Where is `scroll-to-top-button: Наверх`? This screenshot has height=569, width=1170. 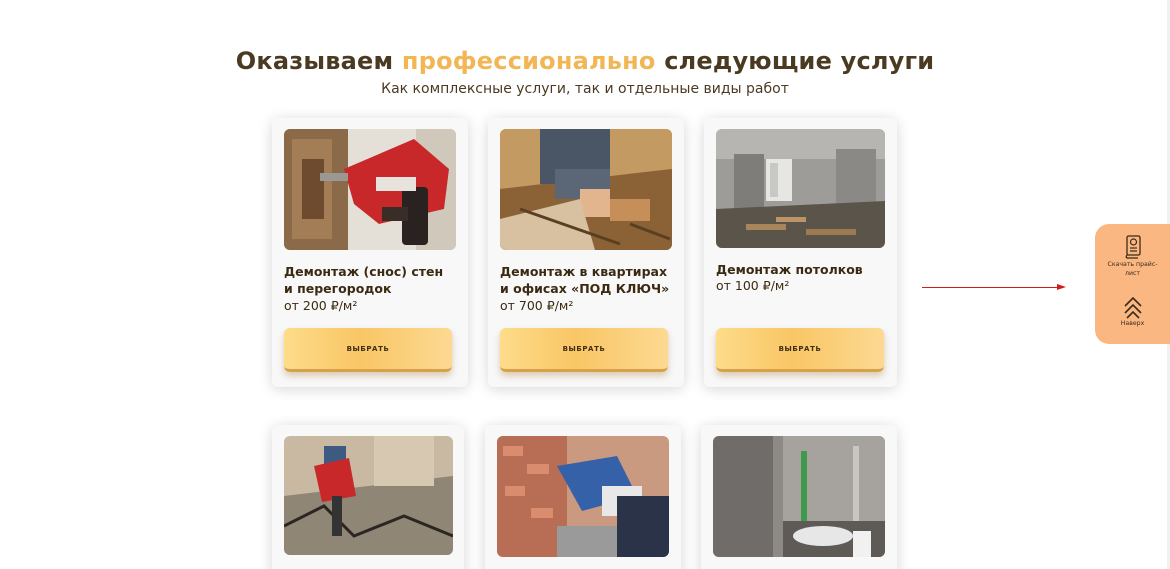 scroll-to-top-button: Наверх is located at coordinates (1132, 311).